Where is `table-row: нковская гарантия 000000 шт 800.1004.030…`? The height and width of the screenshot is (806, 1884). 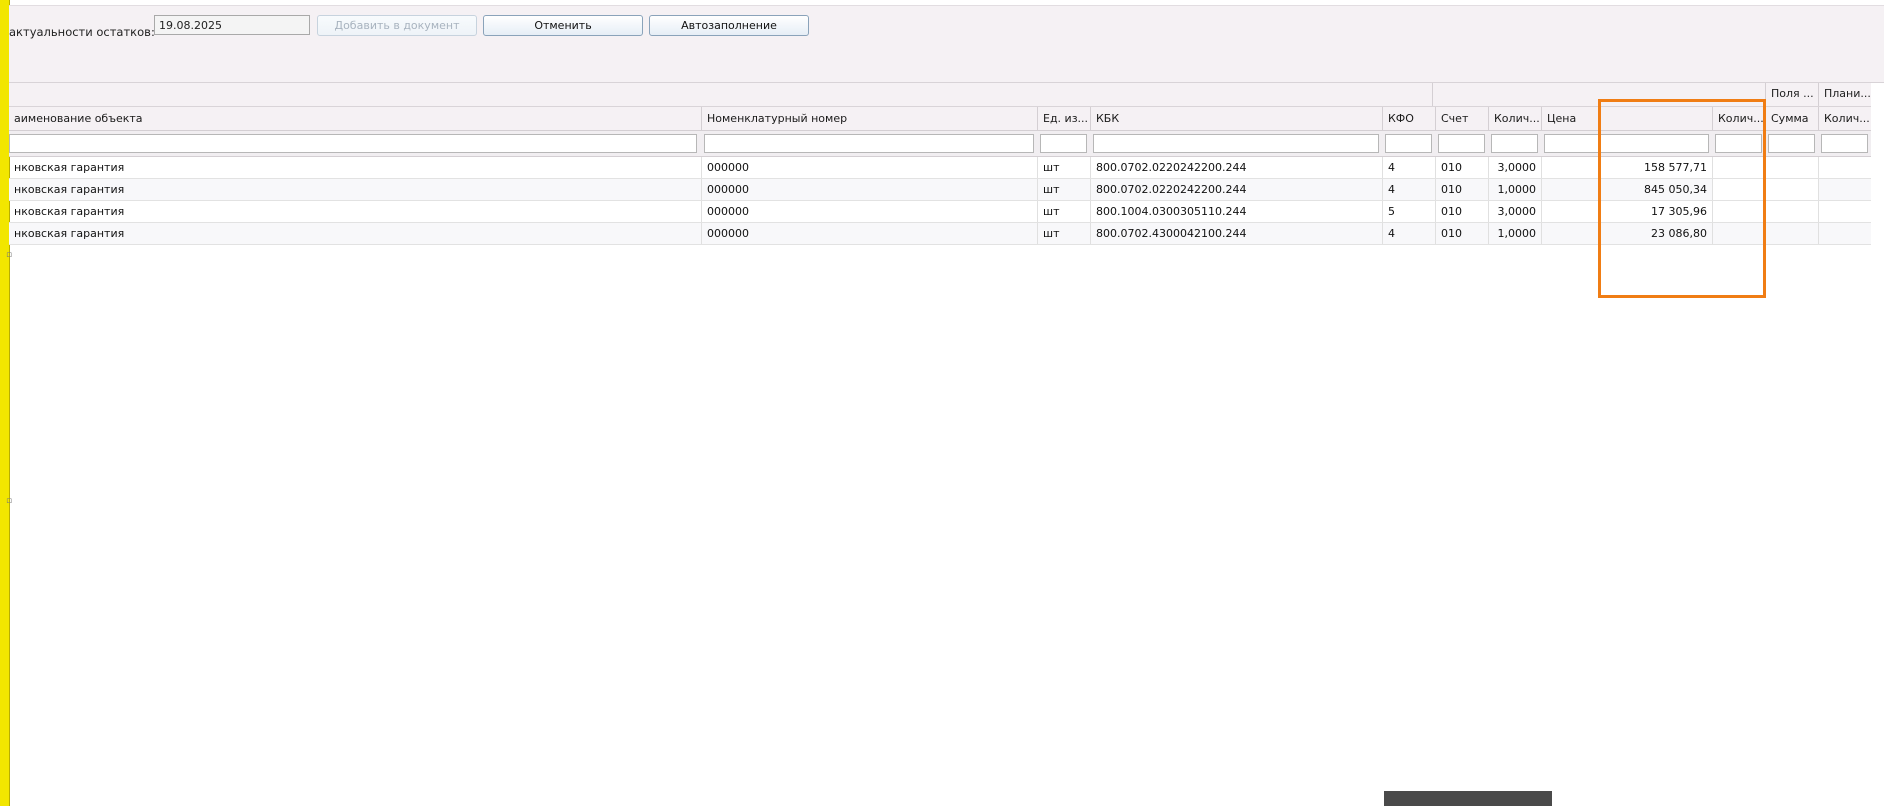 table-row: нковская гарантия 000000 шт 800.1004.030… is located at coordinates (940, 212).